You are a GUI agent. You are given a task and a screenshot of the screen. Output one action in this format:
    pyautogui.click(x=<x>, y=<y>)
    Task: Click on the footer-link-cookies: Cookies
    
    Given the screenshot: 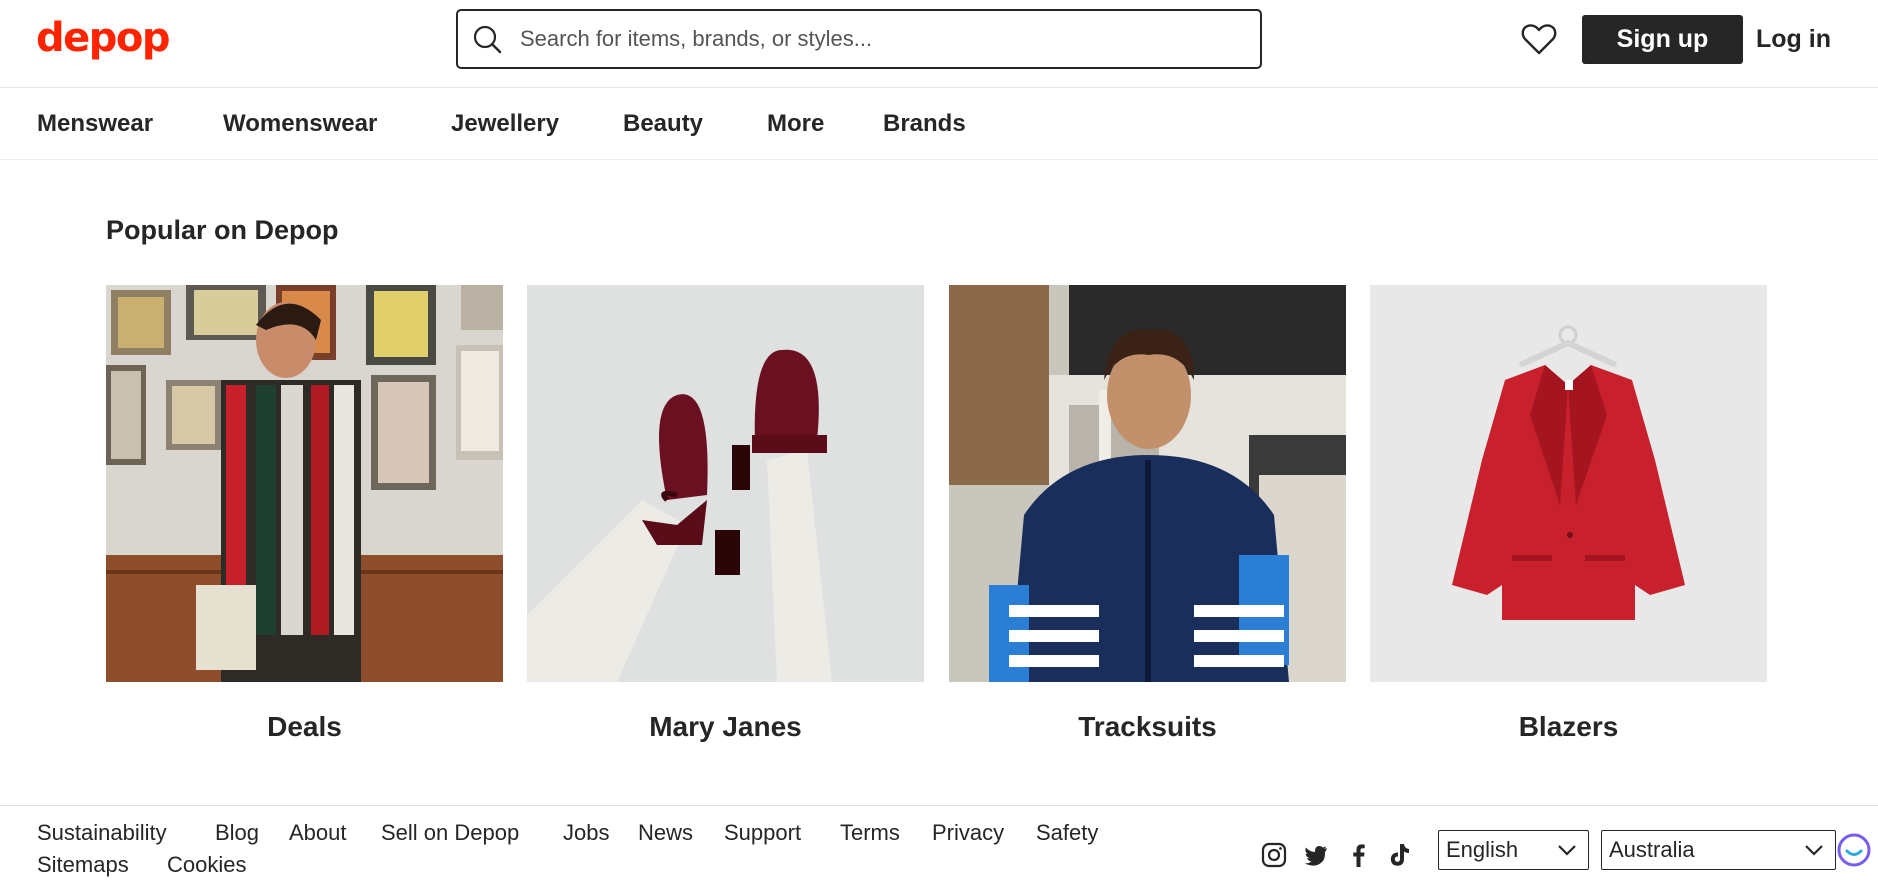 What is the action you would take?
    pyautogui.click(x=206, y=865)
    